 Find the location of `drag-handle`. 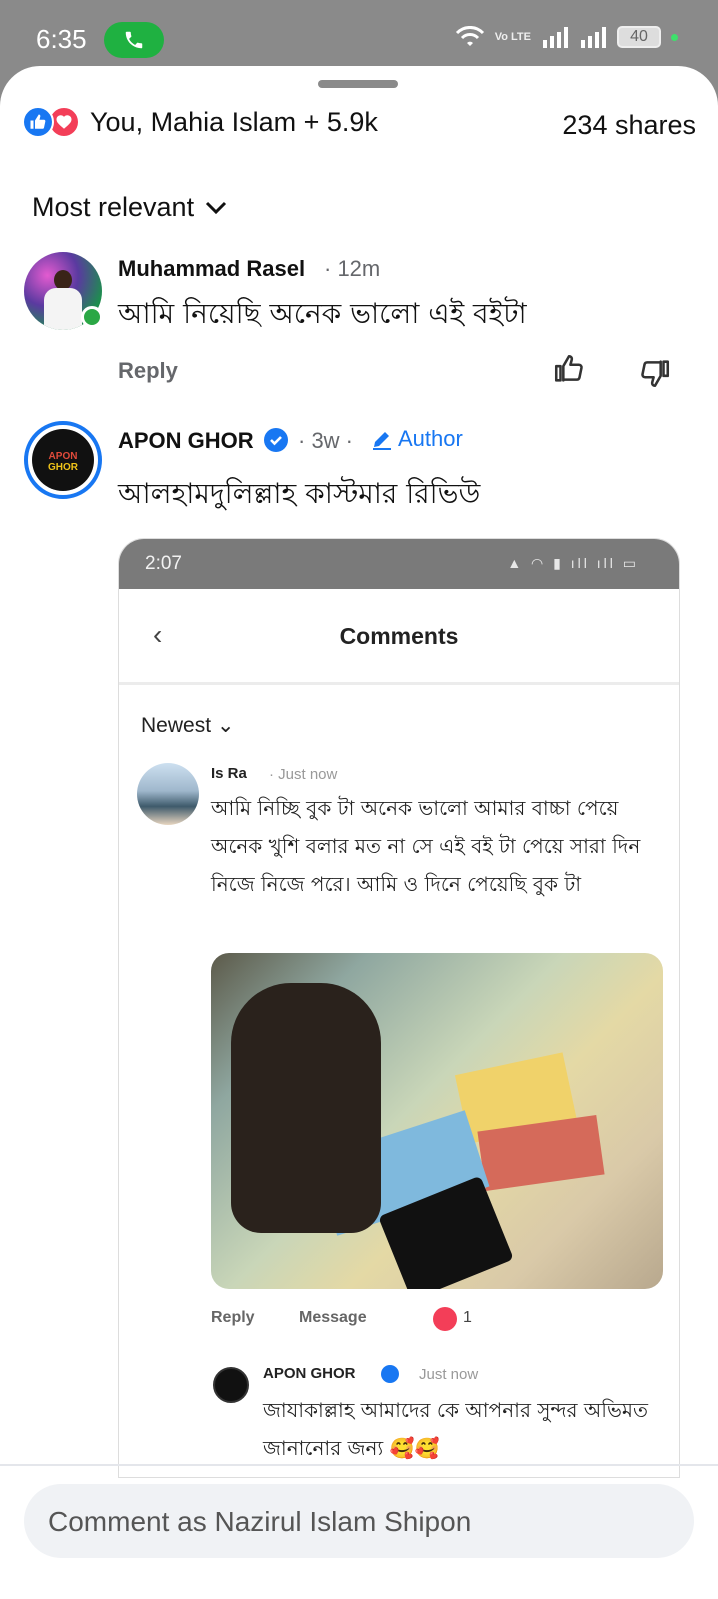

drag-handle is located at coordinates (358, 84).